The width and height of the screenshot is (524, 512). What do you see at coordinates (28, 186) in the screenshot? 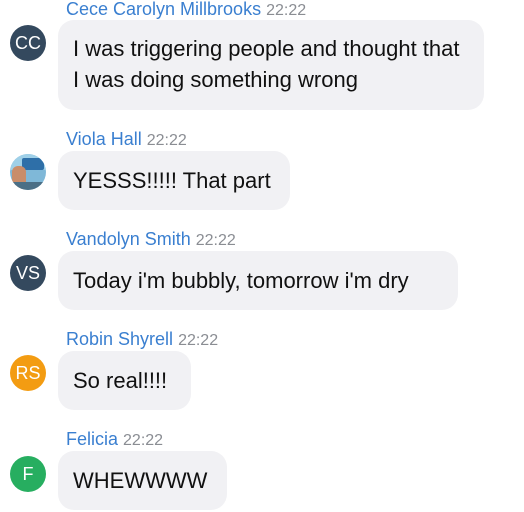
I see `avatar-photo-ground` at bounding box center [28, 186].